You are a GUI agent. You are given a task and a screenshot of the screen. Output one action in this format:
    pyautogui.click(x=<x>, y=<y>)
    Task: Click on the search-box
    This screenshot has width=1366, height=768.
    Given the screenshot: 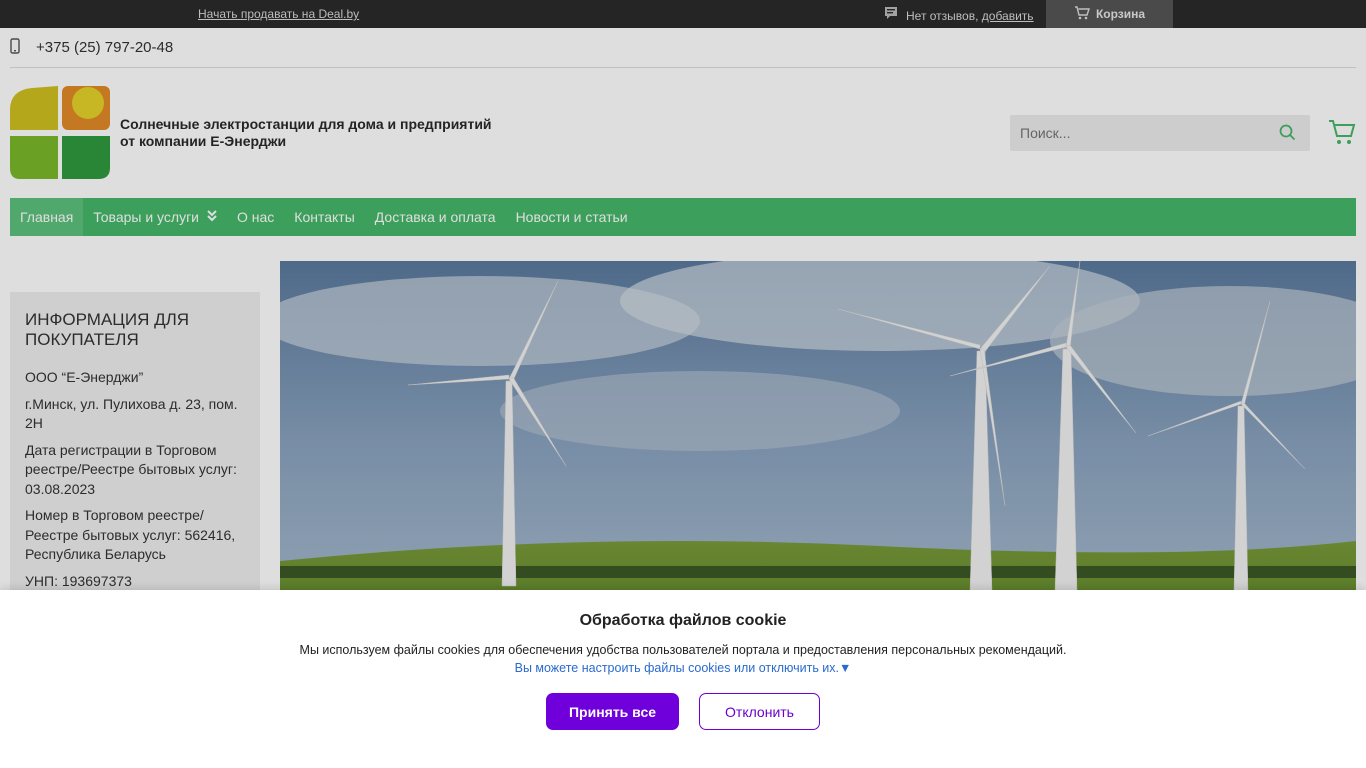 What is the action you would take?
    pyautogui.click(x=1160, y=133)
    